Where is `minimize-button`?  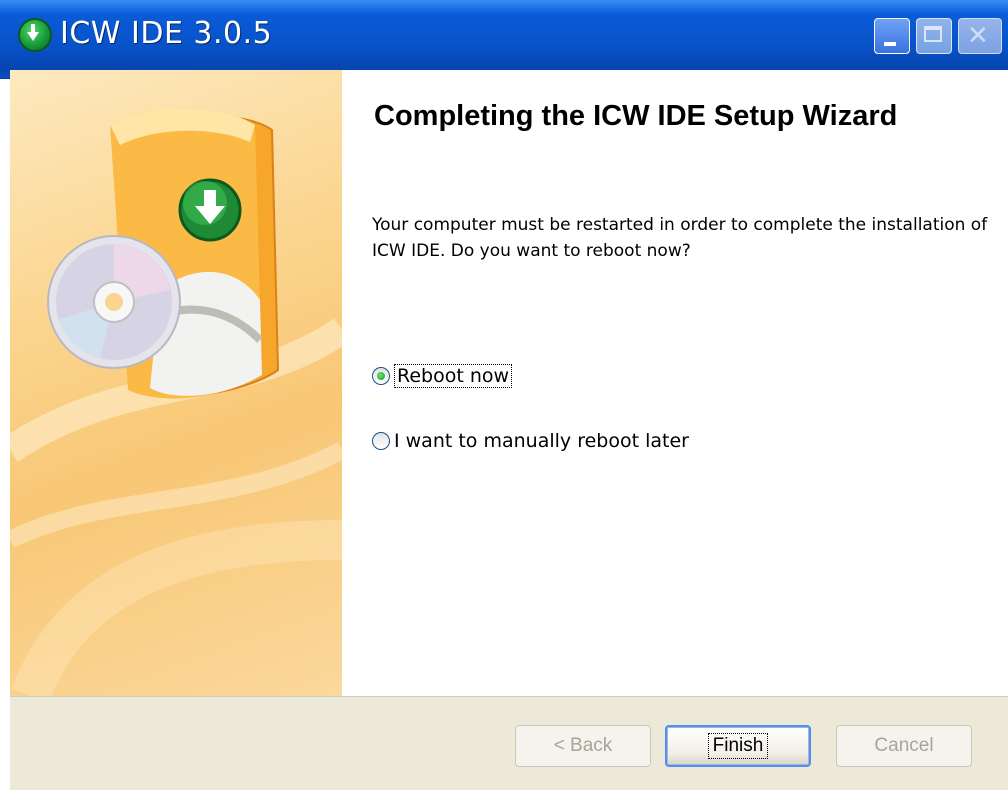
minimize-button is located at coordinates (892, 36).